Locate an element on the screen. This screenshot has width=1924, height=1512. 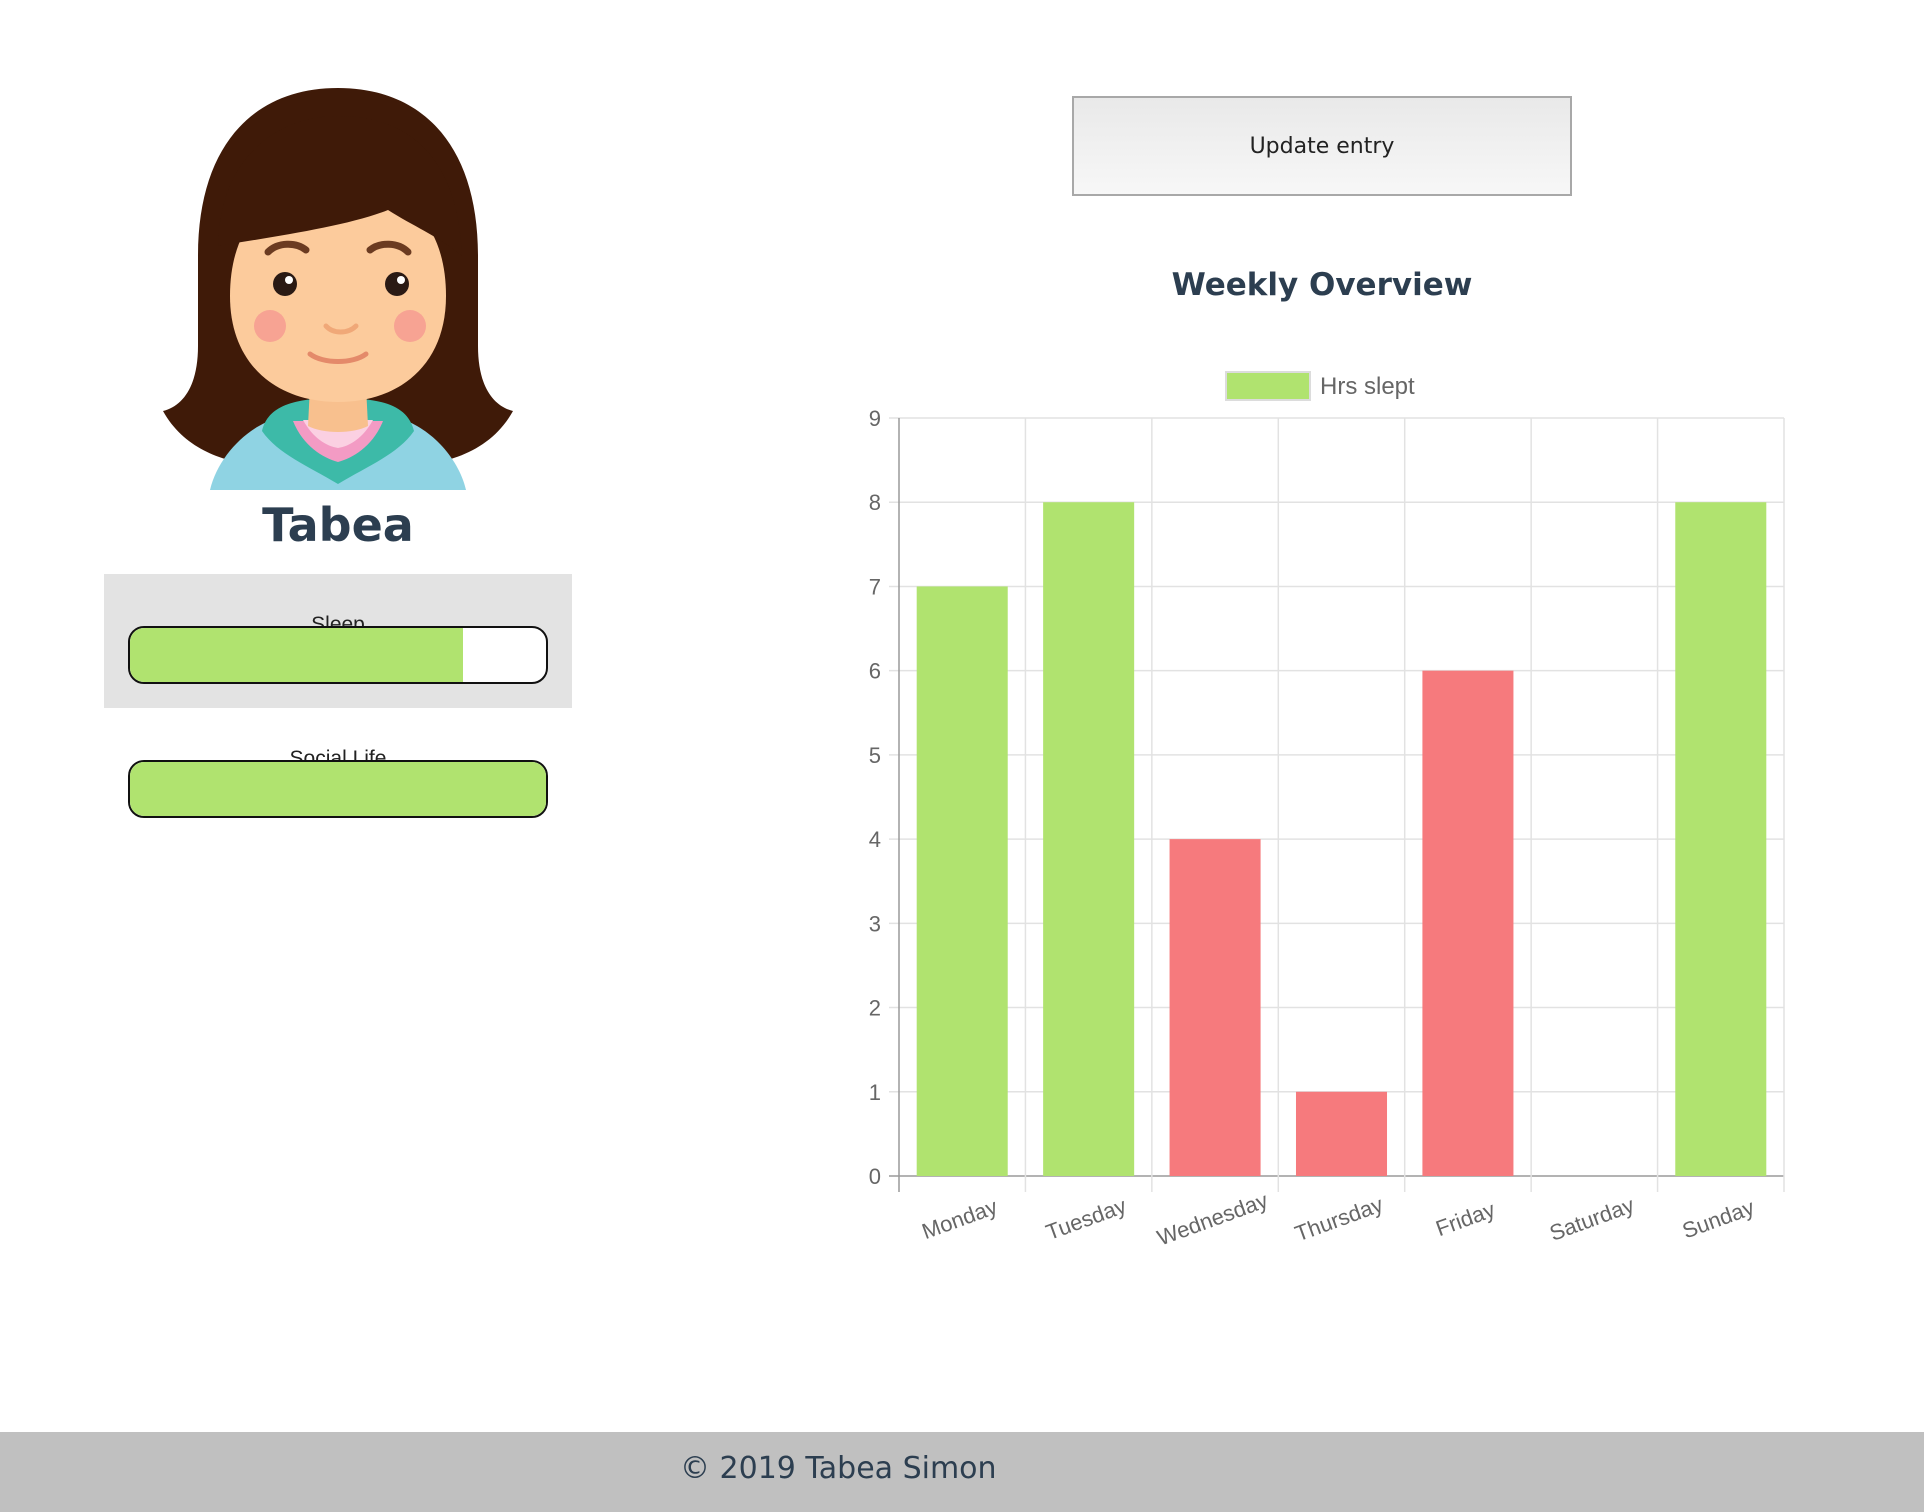
y-tick-label: 8 is located at coordinates (875, 502).